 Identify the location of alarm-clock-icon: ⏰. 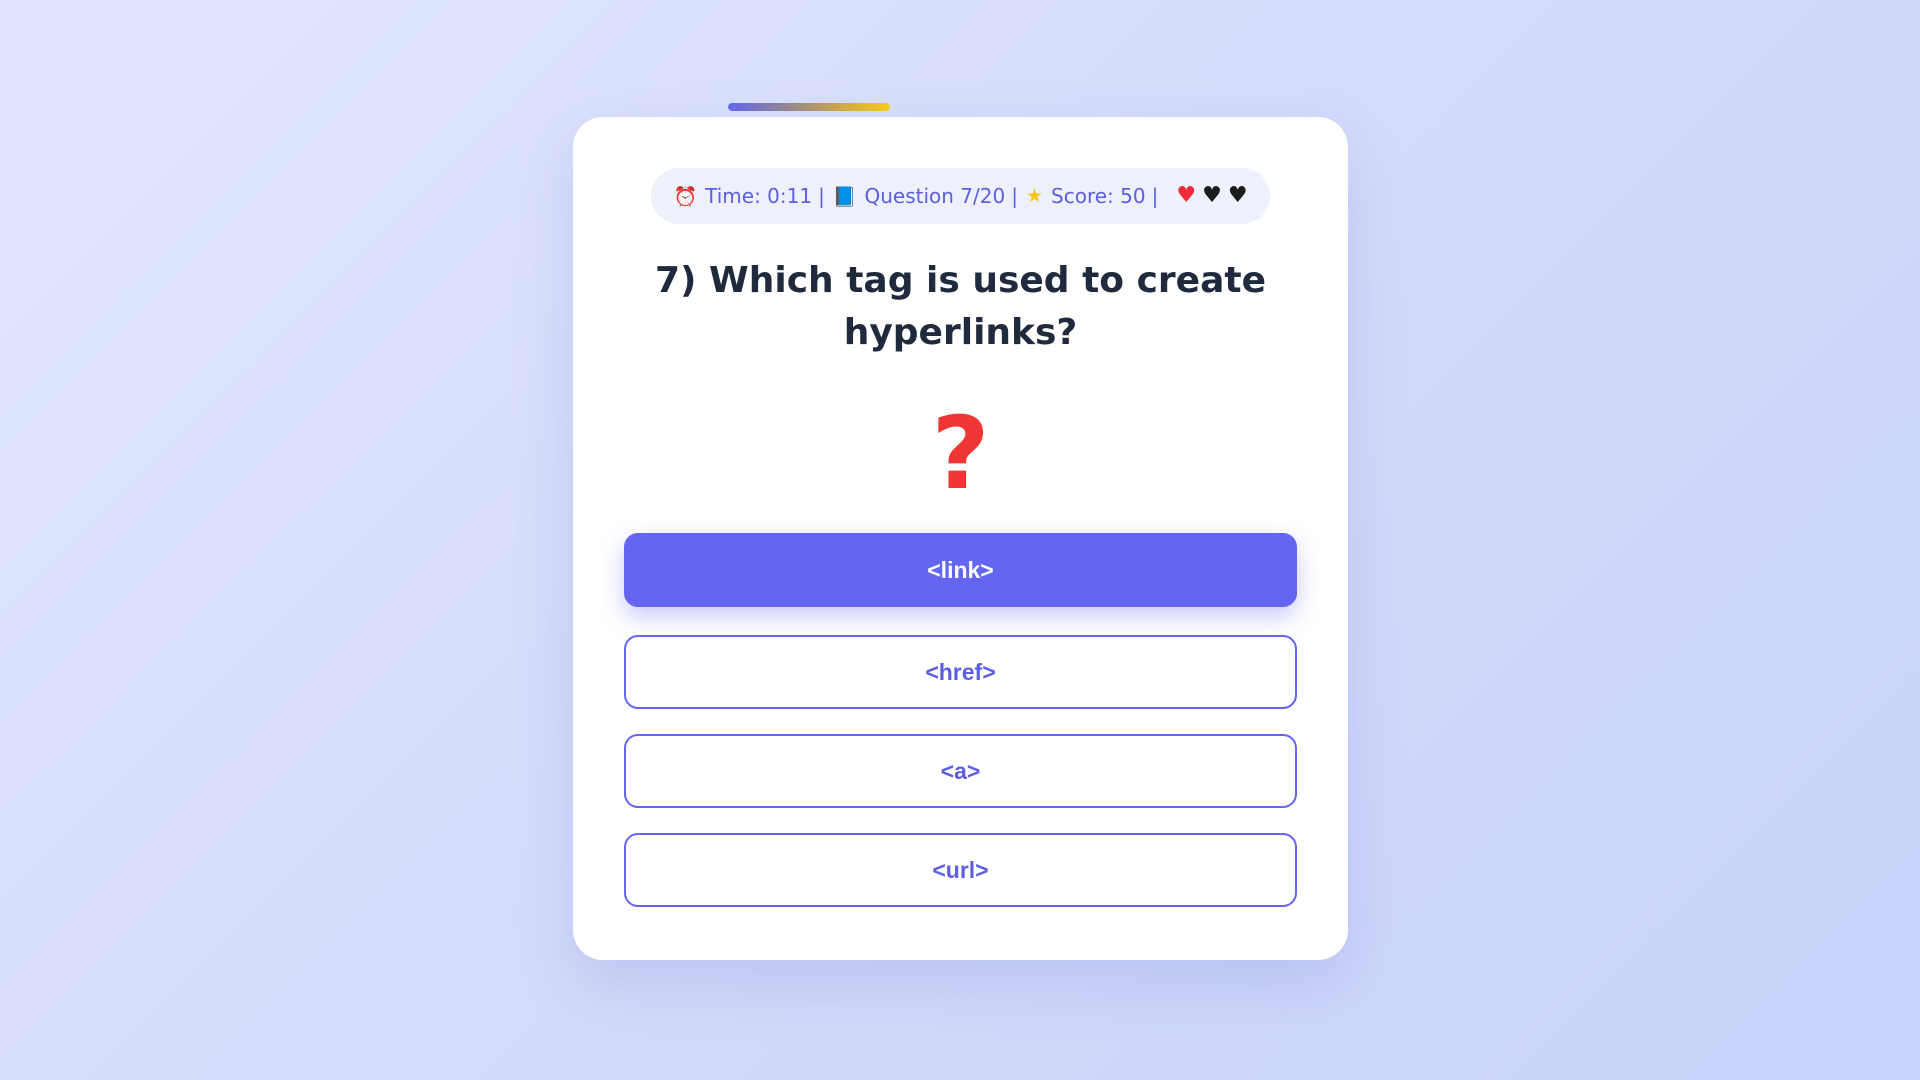
(685, 196).